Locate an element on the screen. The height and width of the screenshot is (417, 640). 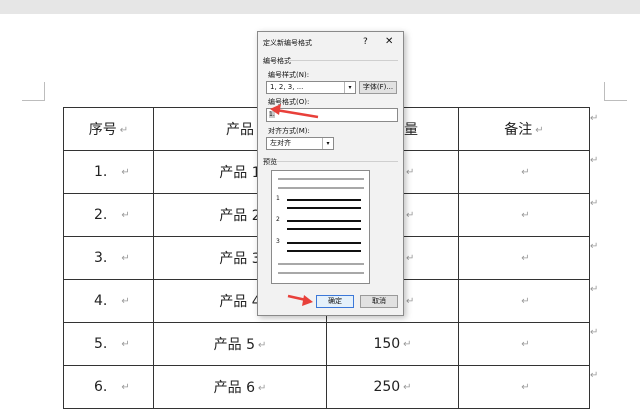
annotation-arrows is located at coordinates (294, 205).